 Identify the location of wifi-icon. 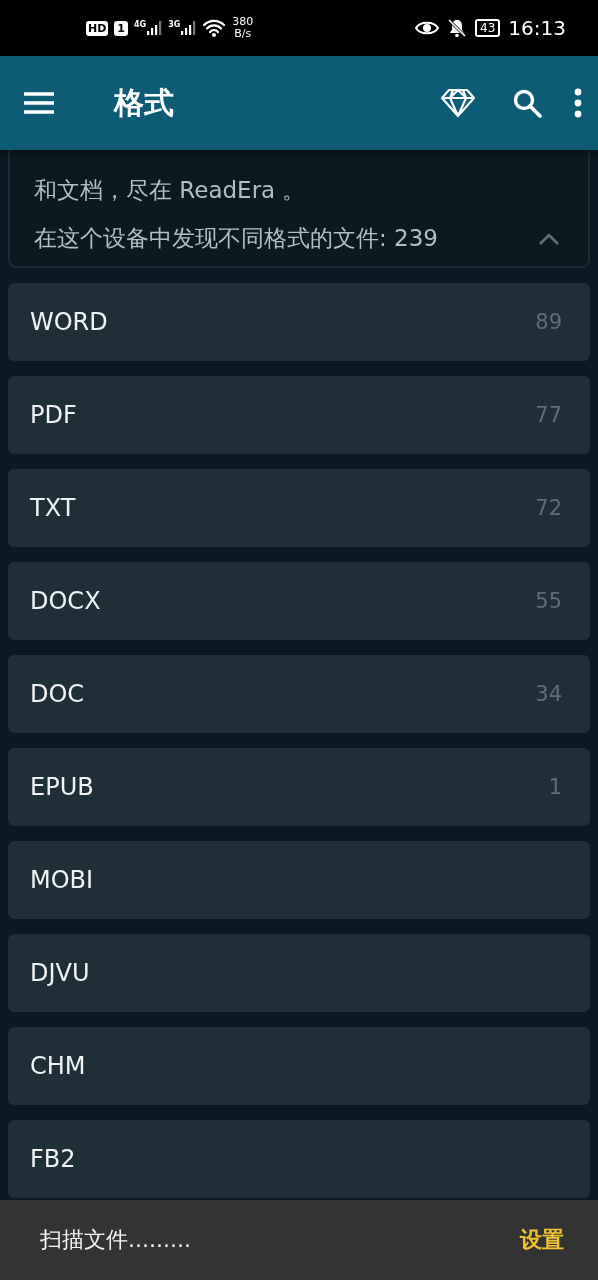
(214, 28).